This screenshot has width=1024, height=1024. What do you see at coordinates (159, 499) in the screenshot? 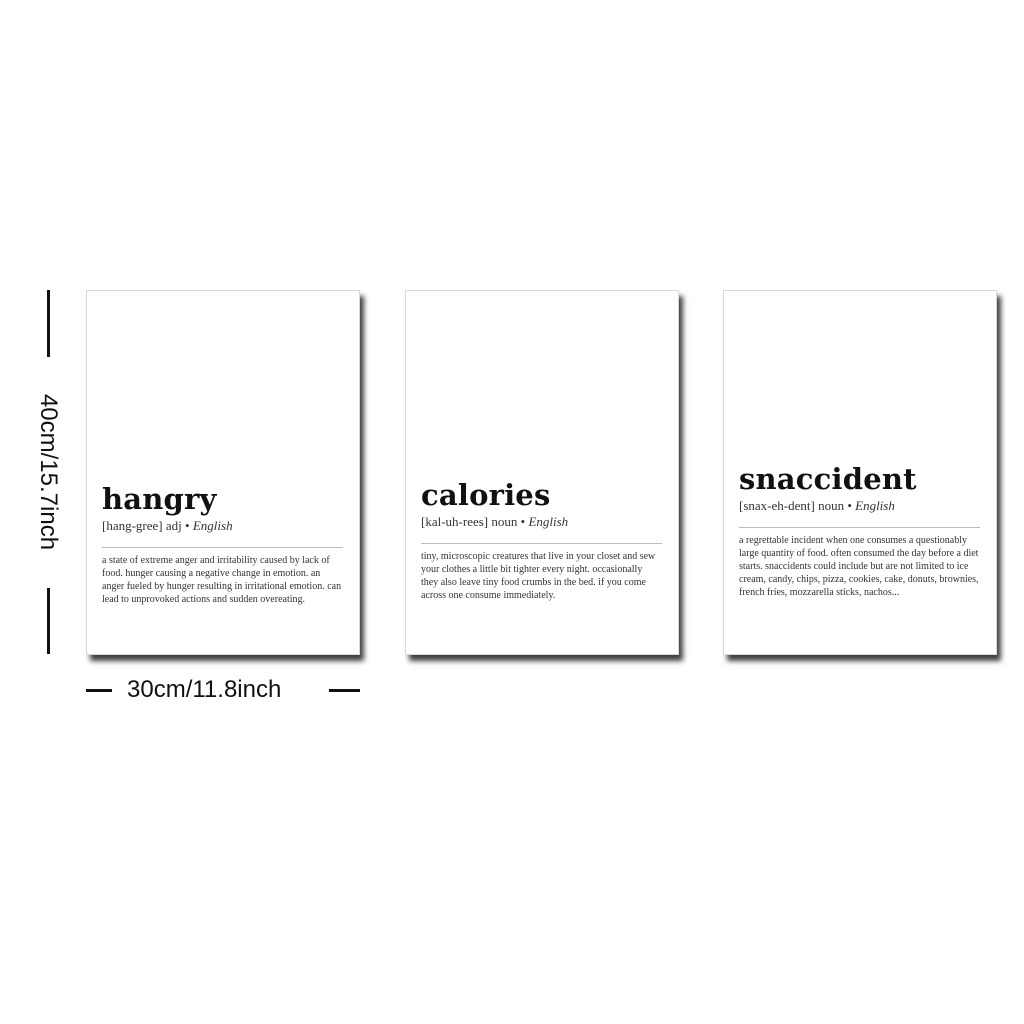
I see `poster-word: hangry` at bounding box center [159, 499].